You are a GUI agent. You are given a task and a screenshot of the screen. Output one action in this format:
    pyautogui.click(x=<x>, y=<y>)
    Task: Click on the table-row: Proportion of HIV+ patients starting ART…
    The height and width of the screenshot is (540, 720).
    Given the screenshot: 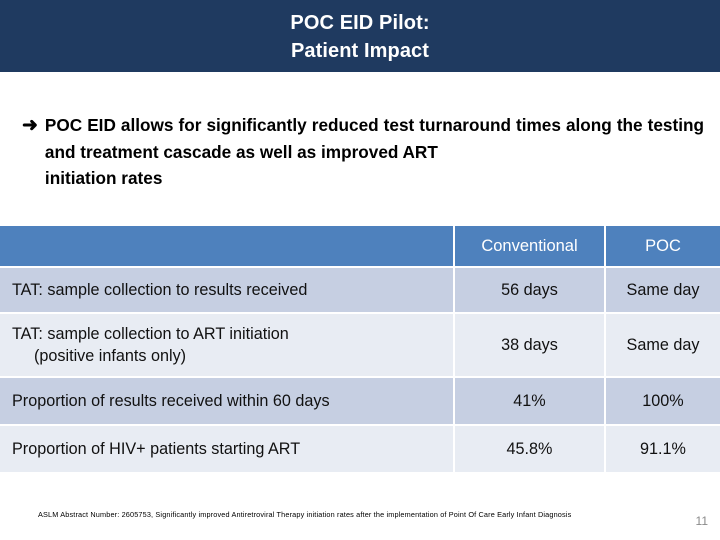 What is the action you would take?
    pyautogui.click(x=360, y=450)
    